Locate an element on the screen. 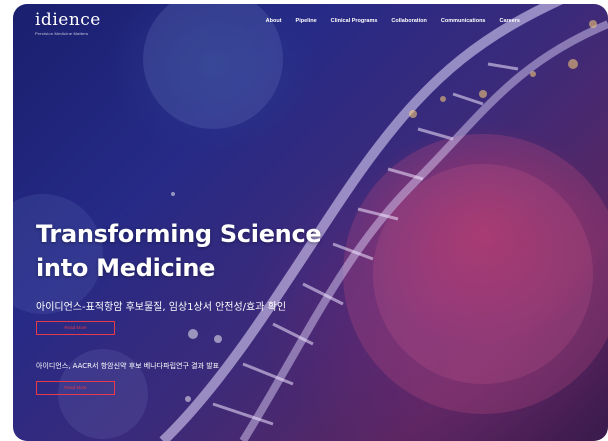 This screenshot has width=608, height=441. nav-clinical-programs: Clinical Programs is located at coordinates (354, 21).